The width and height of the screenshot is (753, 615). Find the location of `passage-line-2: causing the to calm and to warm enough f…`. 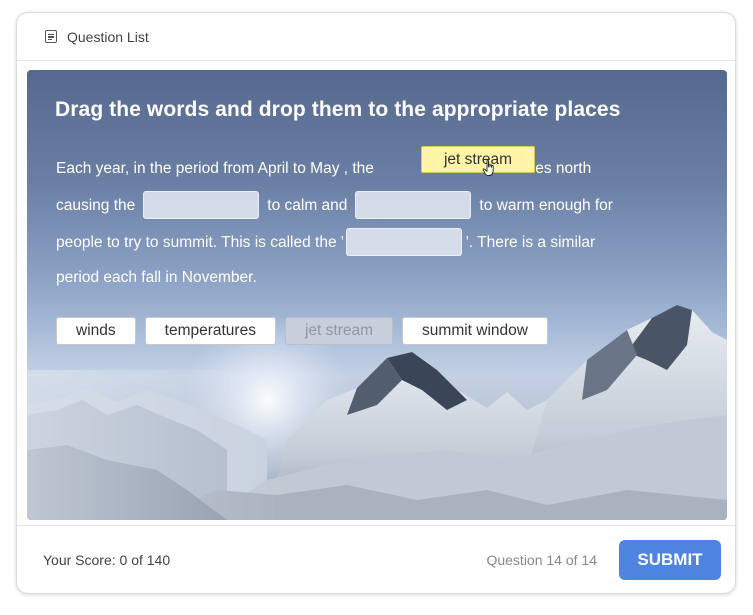

passage-line-2: causing the to calm and to warm enough f… is located at coordinates (334, 205).